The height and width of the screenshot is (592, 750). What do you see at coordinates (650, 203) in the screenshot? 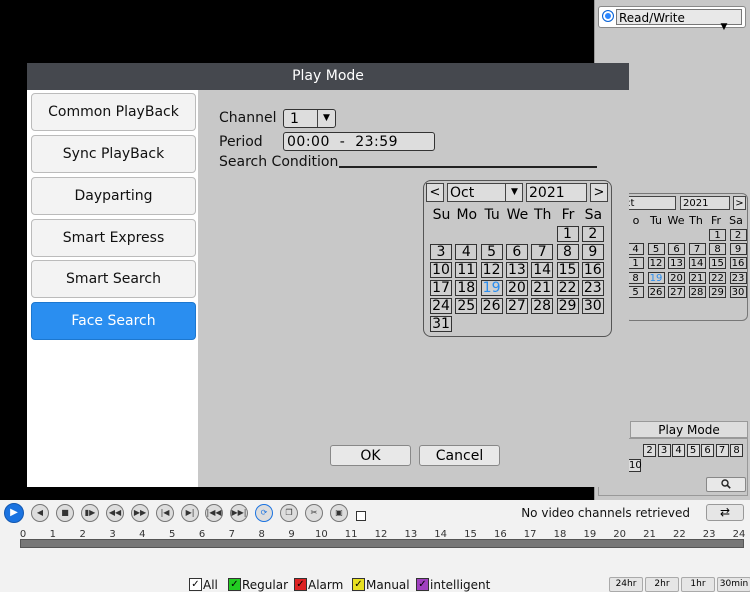
I see `background-calendar-month: ct` at bounding box center [650, 203].